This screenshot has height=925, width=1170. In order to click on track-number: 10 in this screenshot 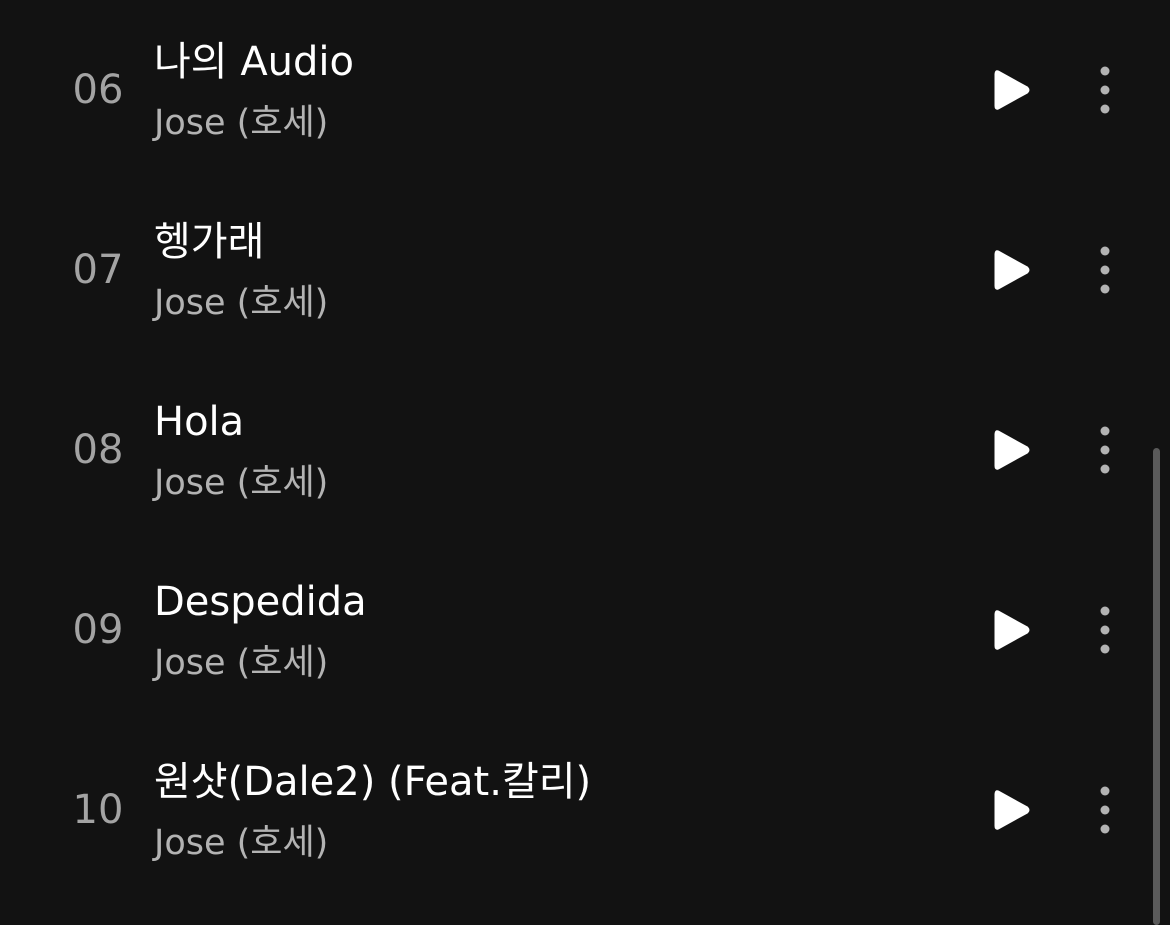, I will do `click(98, 810)`.